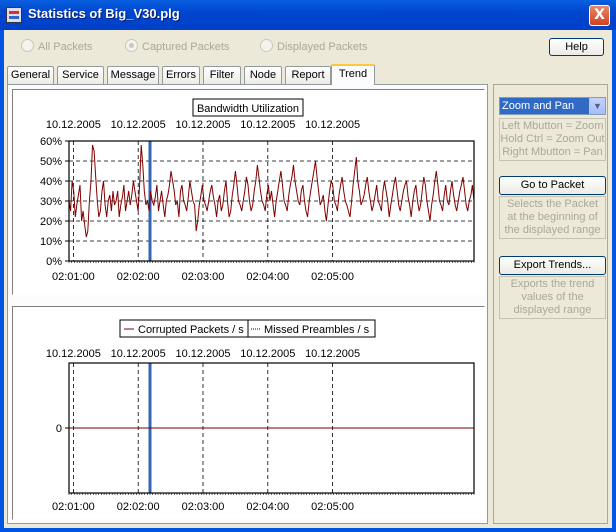 The width and height of the screenshot is (616, 532). I want to click on goto-hint-line: Selects the Packet, so click(552, 204).